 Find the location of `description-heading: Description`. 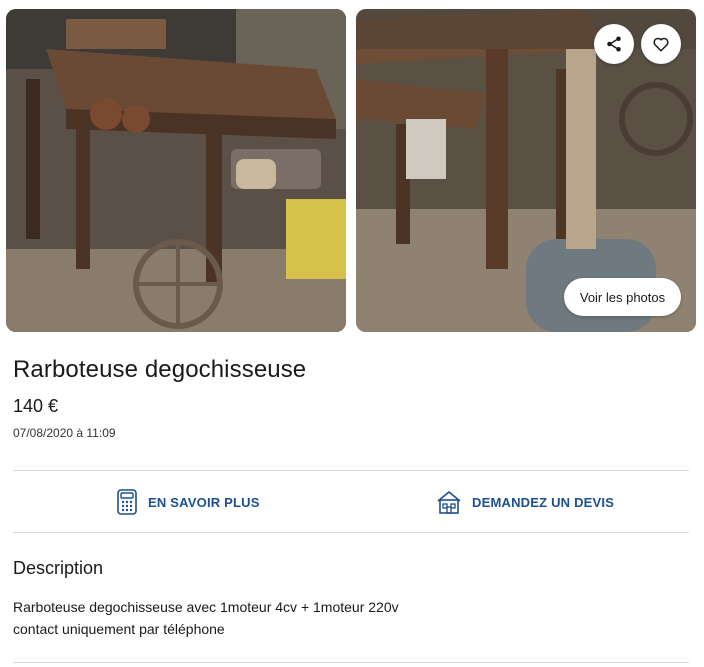

description-heading: Description is located at coordinates (58, 568).